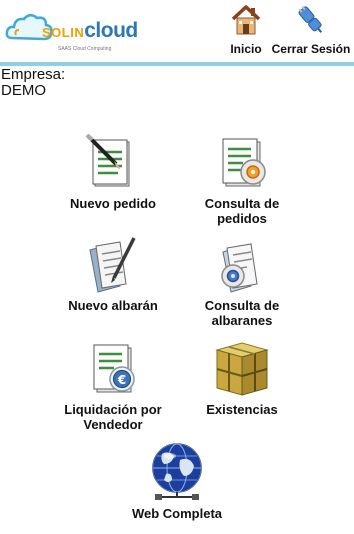 Image resolution: width=354 pixels, height=534 pixels. What do you see at coordinates (85, 49) in the screenshot?
I see `logo-tagline: SAAS Cloud Computing` at bounding box center [85, 49].